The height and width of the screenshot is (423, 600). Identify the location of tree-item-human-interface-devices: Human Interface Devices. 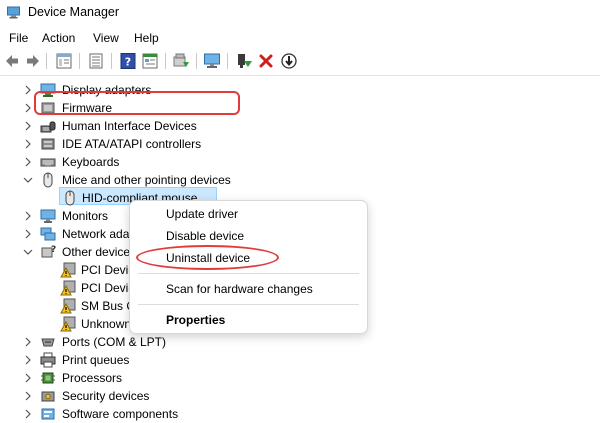
(122, 126).